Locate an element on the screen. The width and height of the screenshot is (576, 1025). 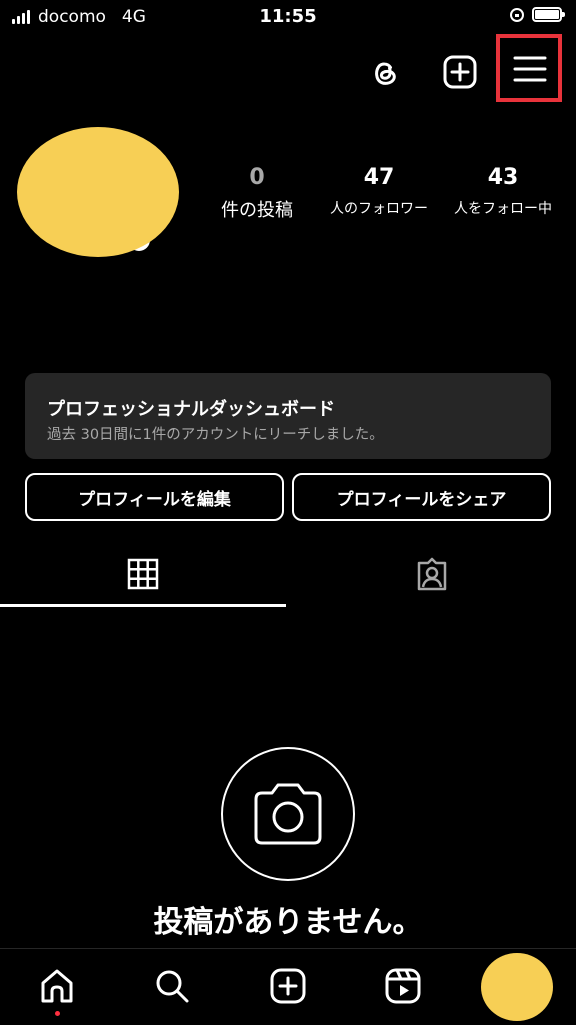
stat-posts: 0 件の投稿 is located at coordinates (257, 193).